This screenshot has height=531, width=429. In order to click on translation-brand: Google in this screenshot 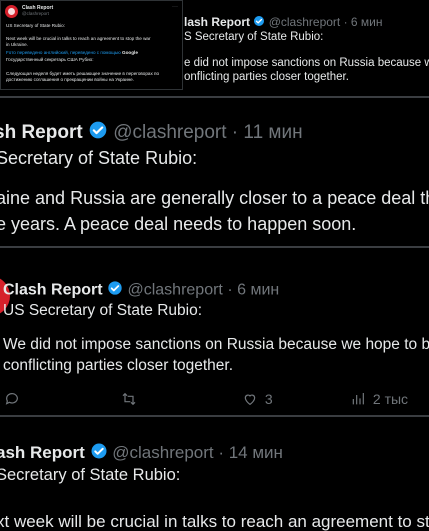, I will do `click(130, 52)`.